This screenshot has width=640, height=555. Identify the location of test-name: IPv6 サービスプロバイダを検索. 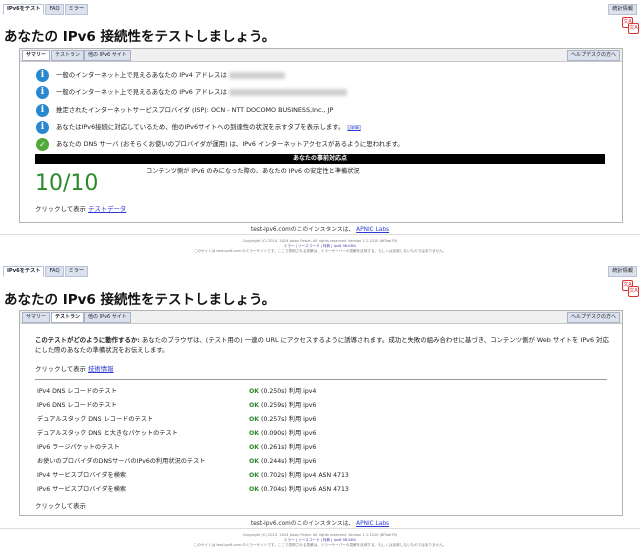
(82, 489).